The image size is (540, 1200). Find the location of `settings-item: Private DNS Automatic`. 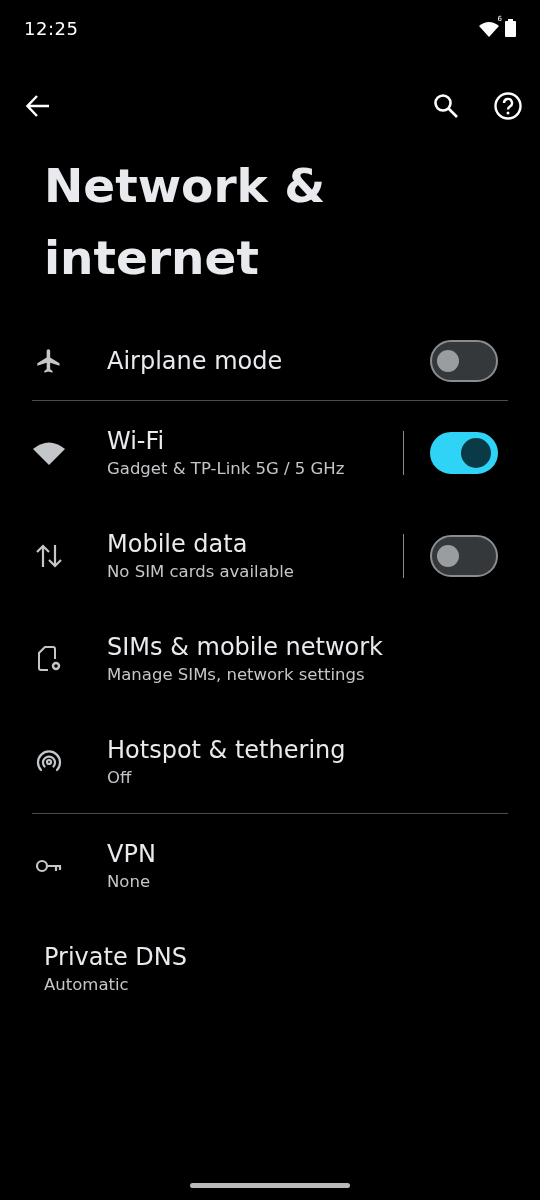

settings-item: Private DNS Automatic is located at coordinates (270, 968).